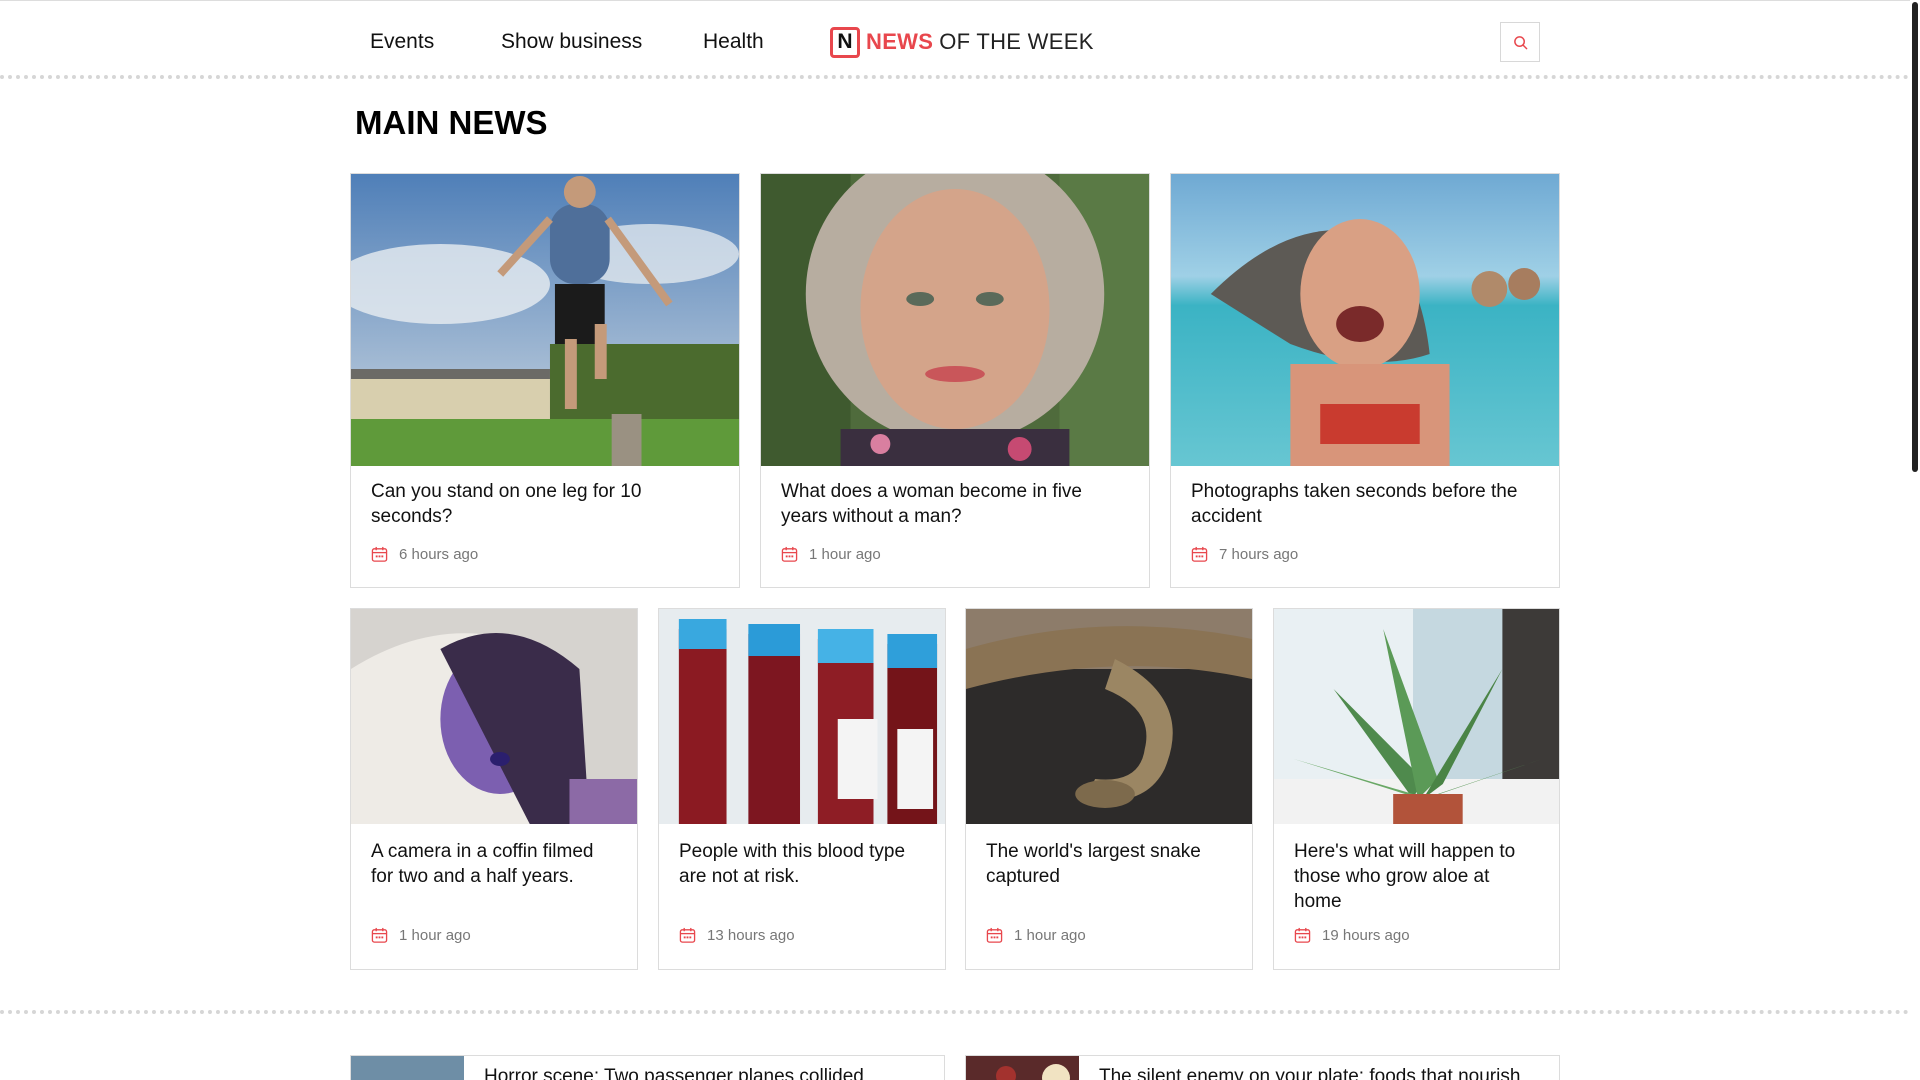 This screenshot has width=1920, height=1080. What do you see at coordinates (955, 320) in the screenshot?
I see `woman-portrait-image` at bounding box center [955, 320].